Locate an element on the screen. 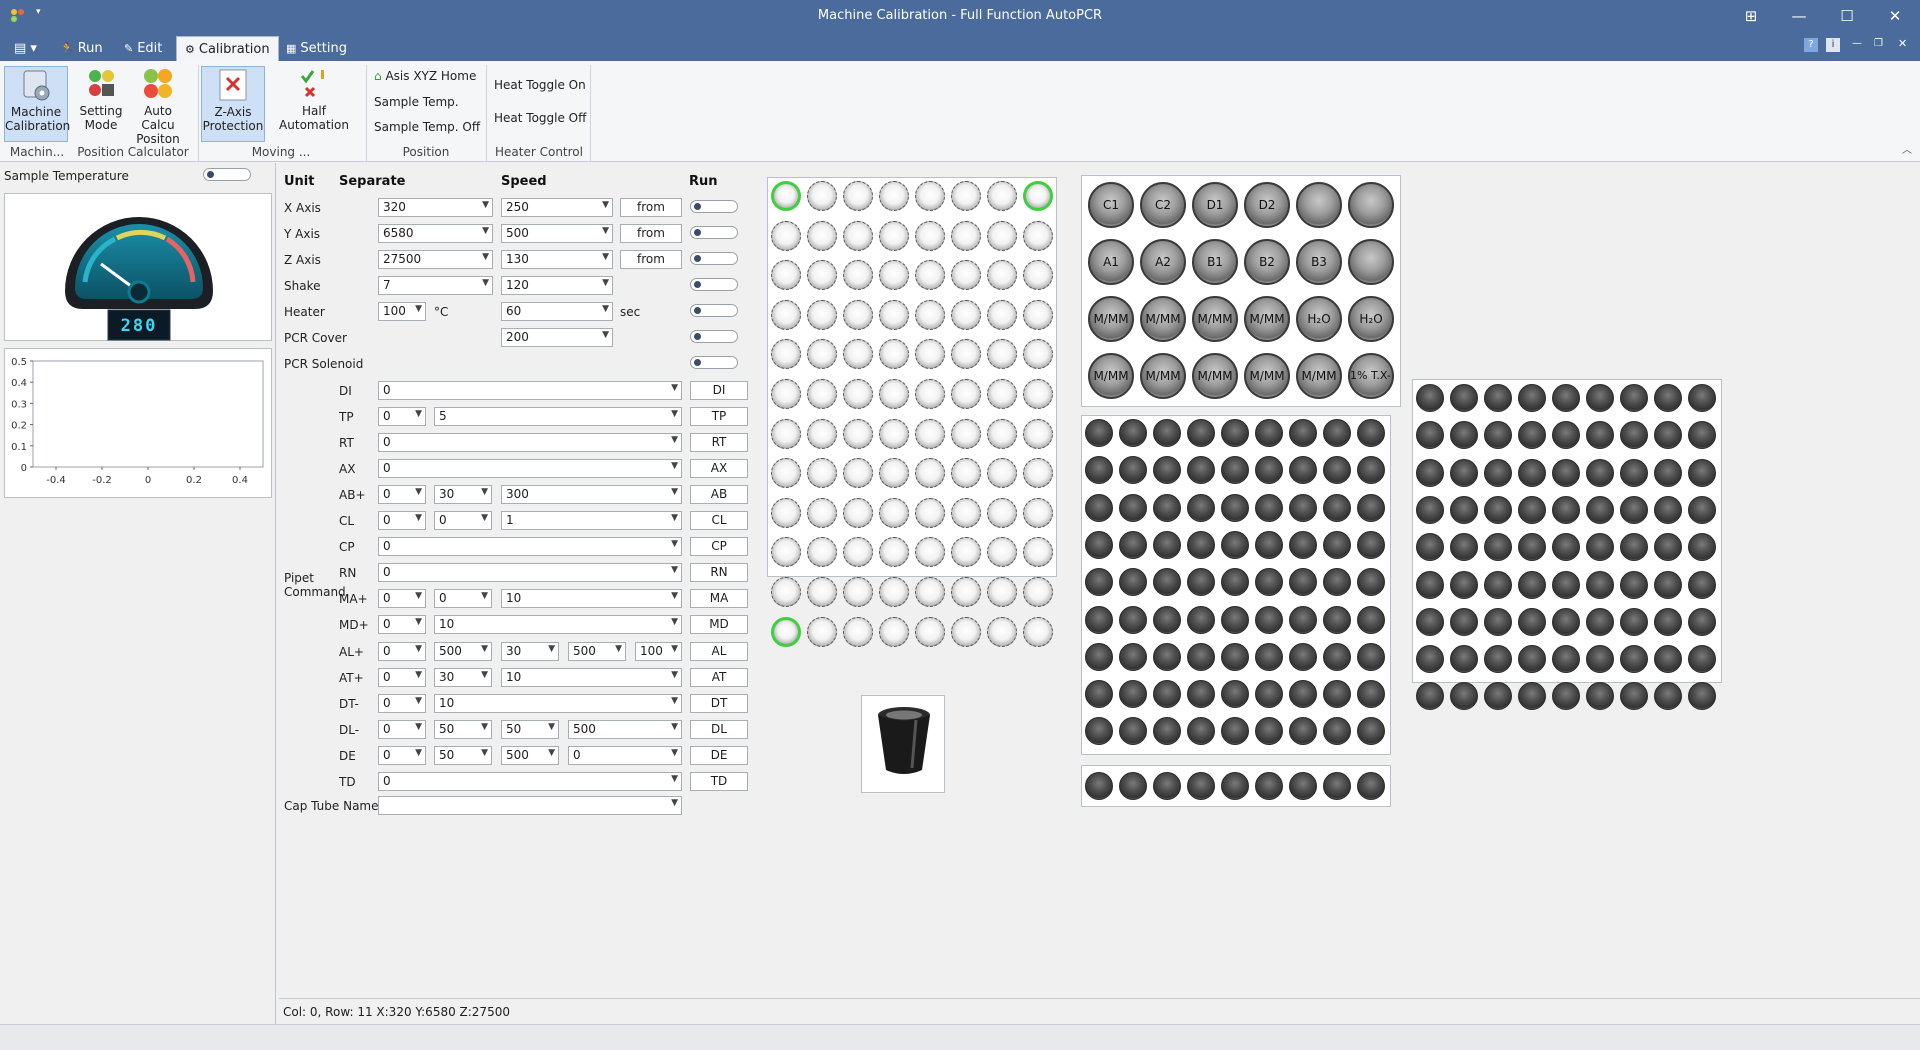 This screenshot has width=1920, height=1050. pcr-solenoid-run-toggle is located at coordinates (714, 362).